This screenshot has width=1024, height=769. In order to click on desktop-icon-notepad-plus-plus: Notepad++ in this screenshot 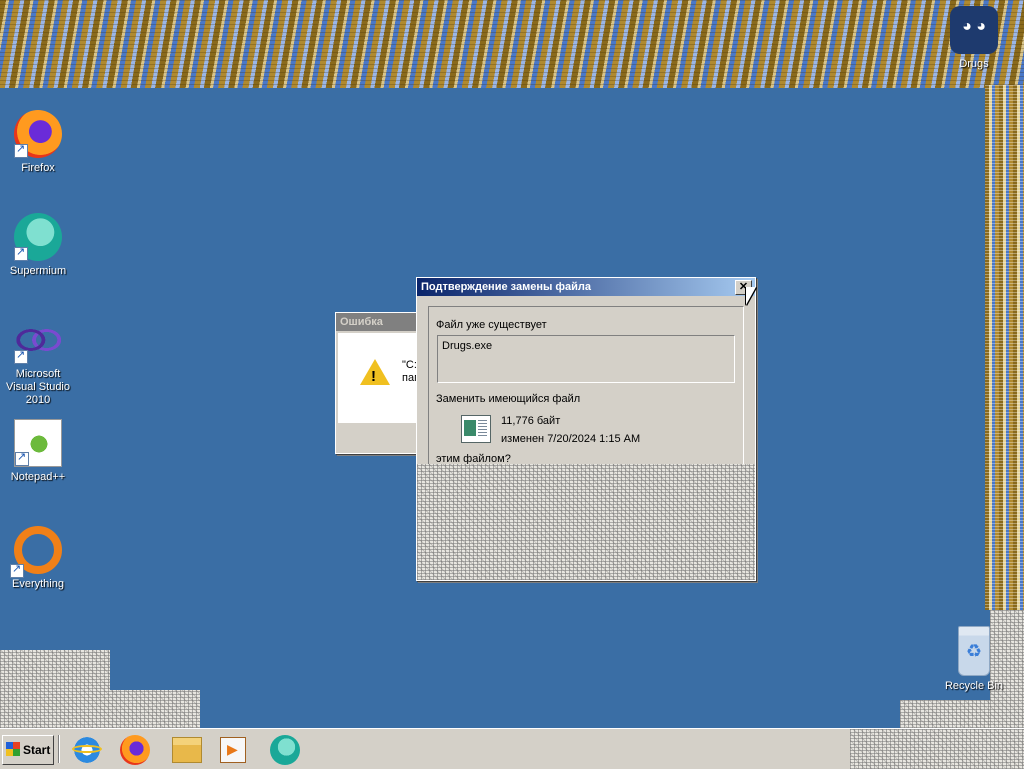, I will do `click(38, 451)`.